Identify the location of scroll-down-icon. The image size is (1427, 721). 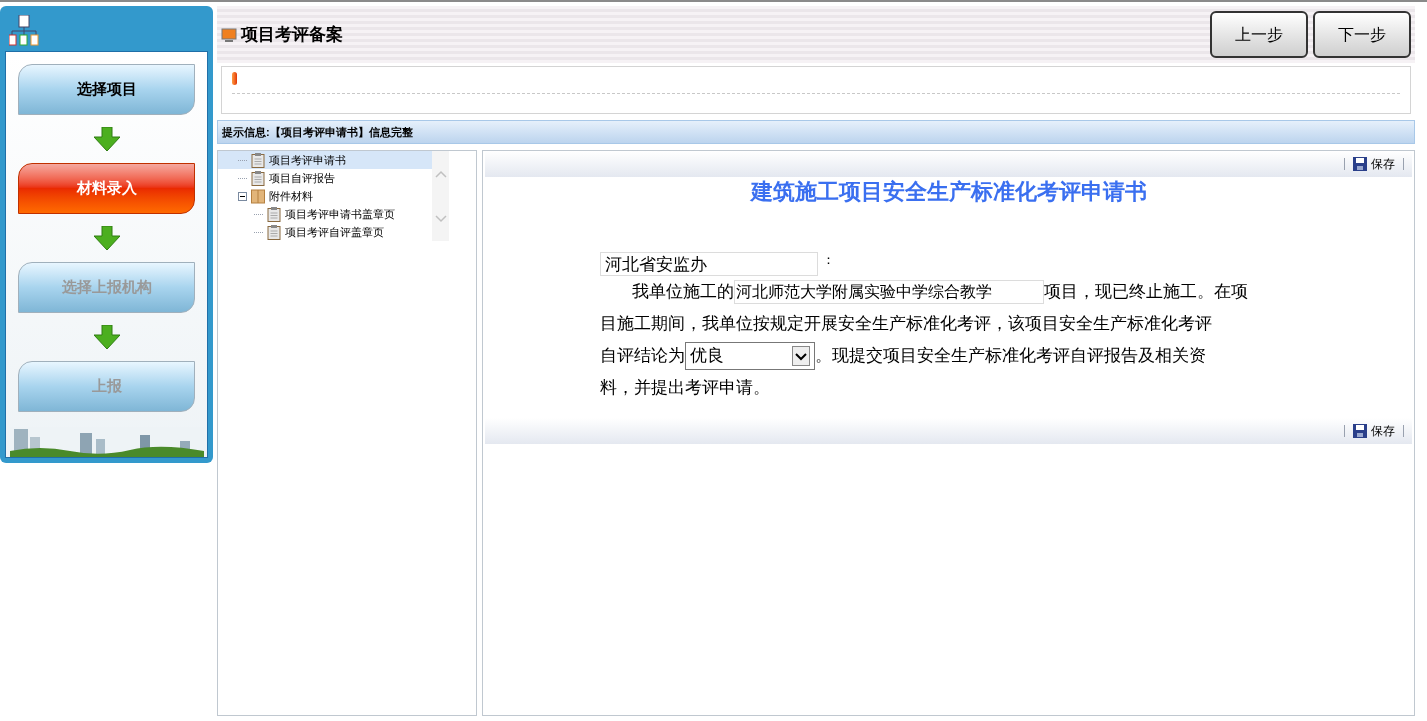
(440, 218).